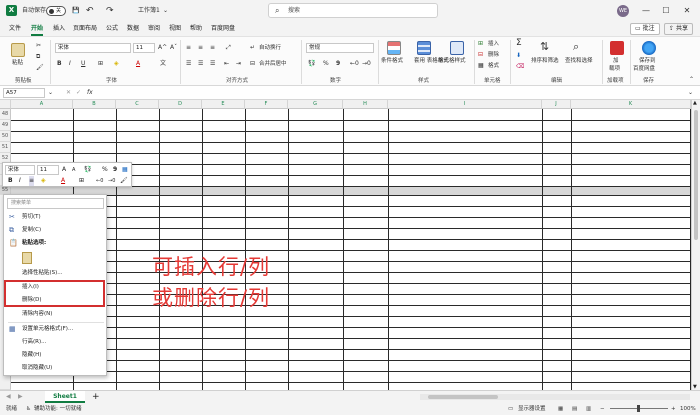  Describe the element at coordinates (133, 29) in the screenshot. I see `tab-data: 数据` at that location.